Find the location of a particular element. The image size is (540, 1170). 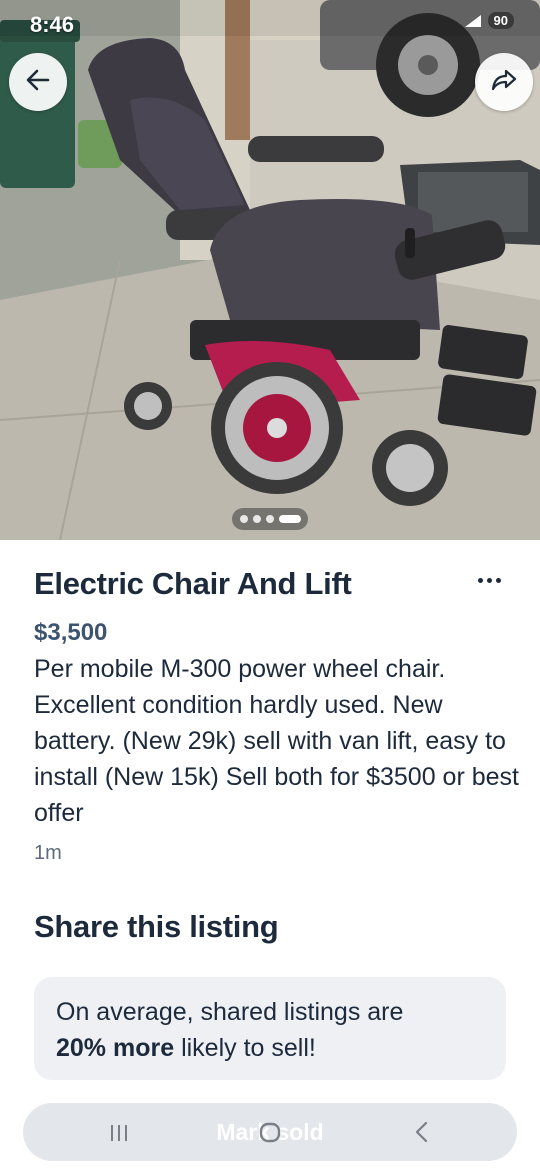

share-info-suffix: likely to sell! is located at coordinates (248, 1048).